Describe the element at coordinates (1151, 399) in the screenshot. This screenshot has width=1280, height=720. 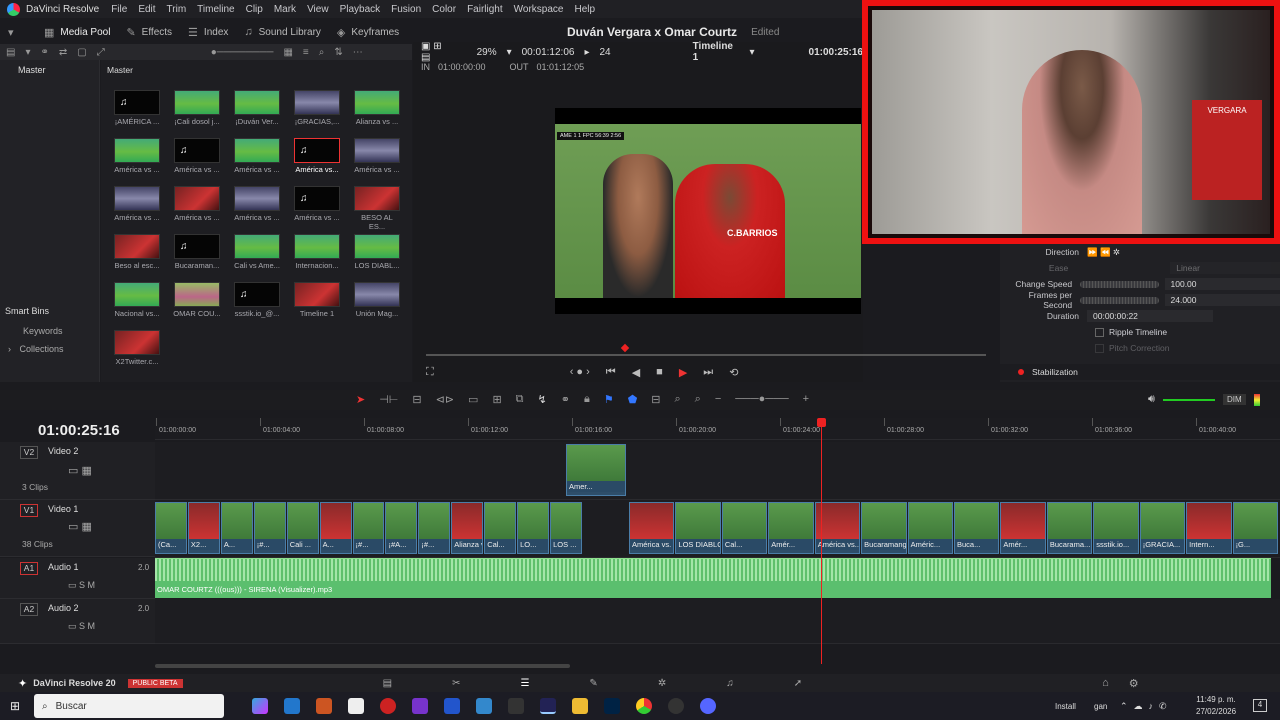
I see `speaker-icon: 🔊︎` at that location.